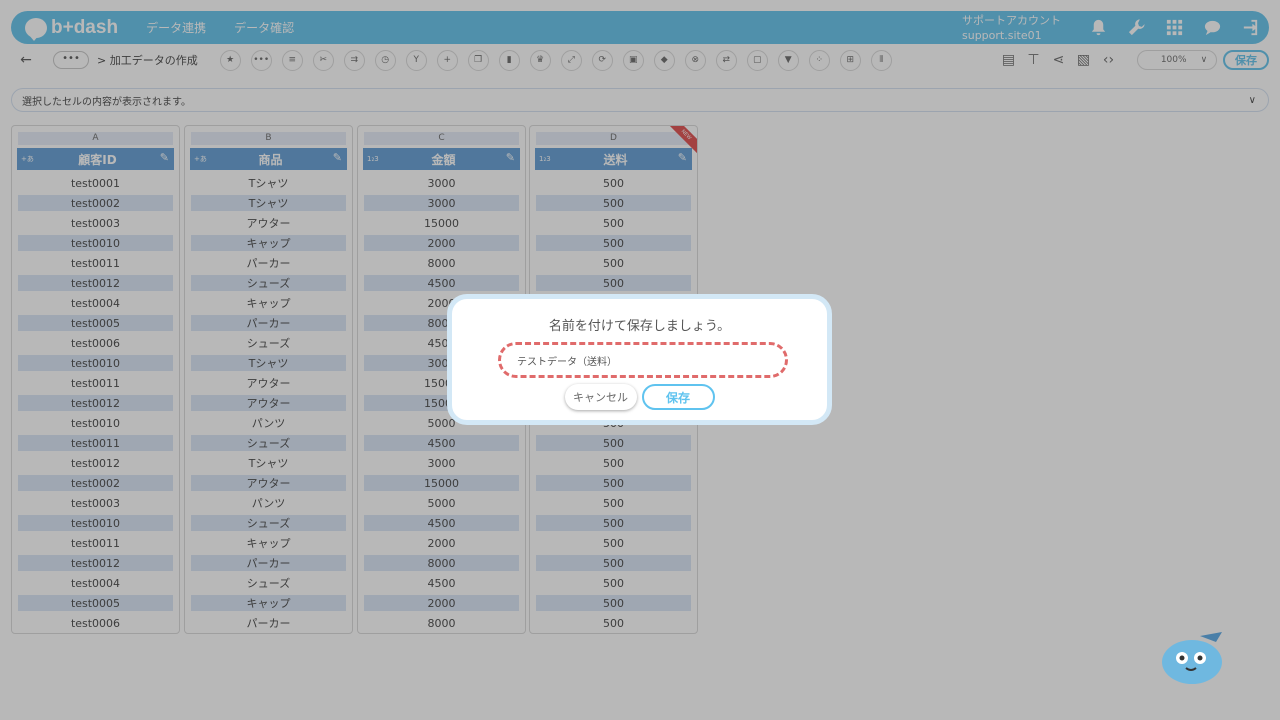  What do you see at coordinates (639, 326) in the screenshot?
I see `dialog-title: 名前を付けて保存しましょう。` at bounding box center [639, 326].